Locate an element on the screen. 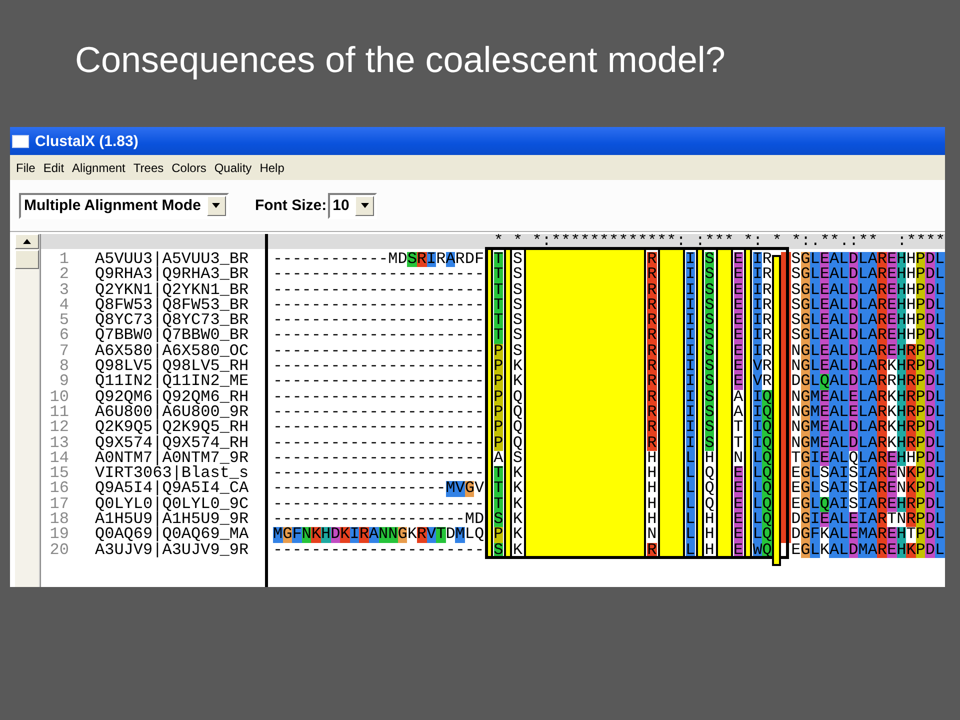 The image size is (960, 720). sequence-name: Q0AQ69|Q0AQ69_MA is located at coordinates (172, 535).